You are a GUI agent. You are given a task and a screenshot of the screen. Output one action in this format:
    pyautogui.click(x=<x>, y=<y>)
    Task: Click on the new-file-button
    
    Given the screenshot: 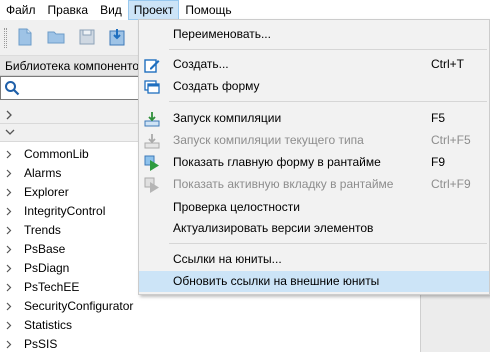 What is the action you would take?
    pyautogui.click(x=25, y=37)
    